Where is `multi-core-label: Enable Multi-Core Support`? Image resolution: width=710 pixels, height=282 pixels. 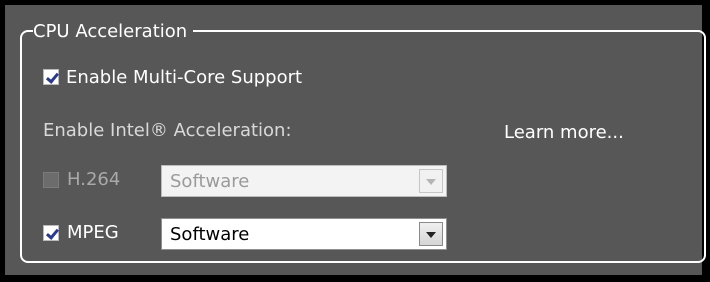
multi-core-label: Enable Multi-Core Support is located at coordinates (184, 78).